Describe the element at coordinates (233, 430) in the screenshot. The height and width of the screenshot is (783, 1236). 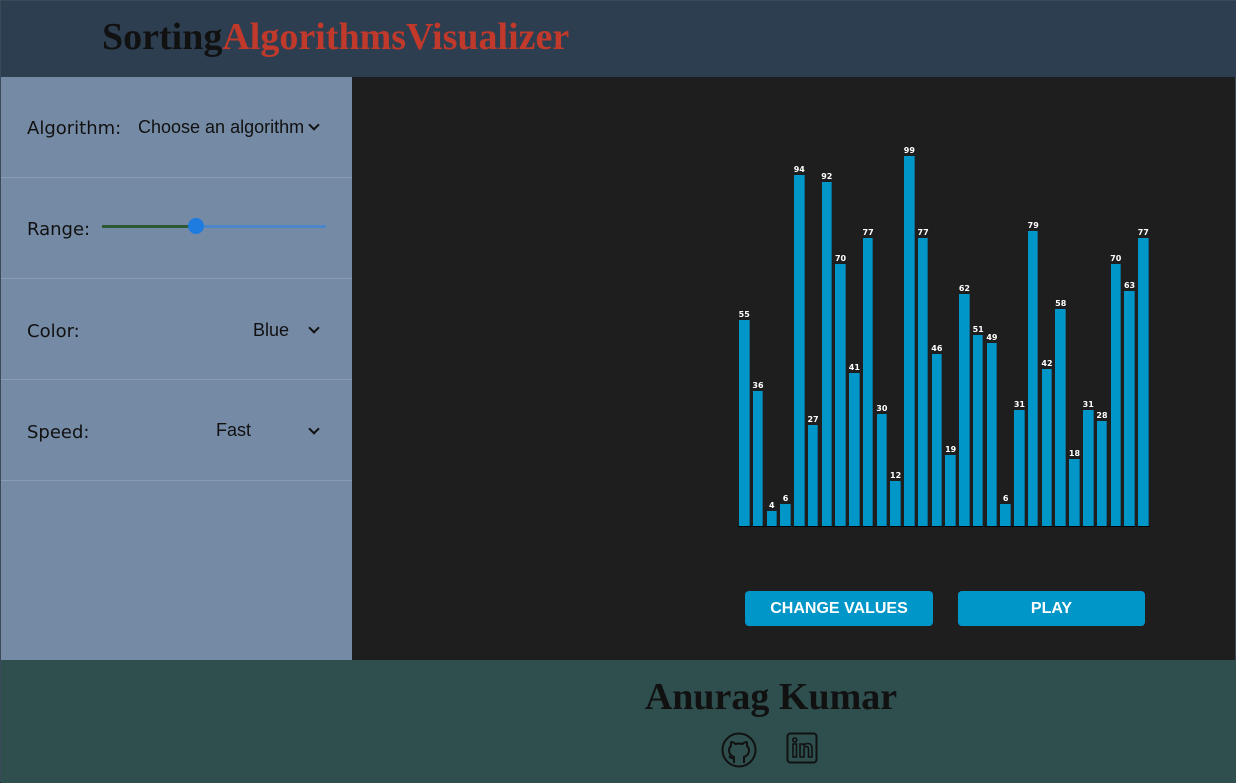
I see `speed-select: Fast` at that location.